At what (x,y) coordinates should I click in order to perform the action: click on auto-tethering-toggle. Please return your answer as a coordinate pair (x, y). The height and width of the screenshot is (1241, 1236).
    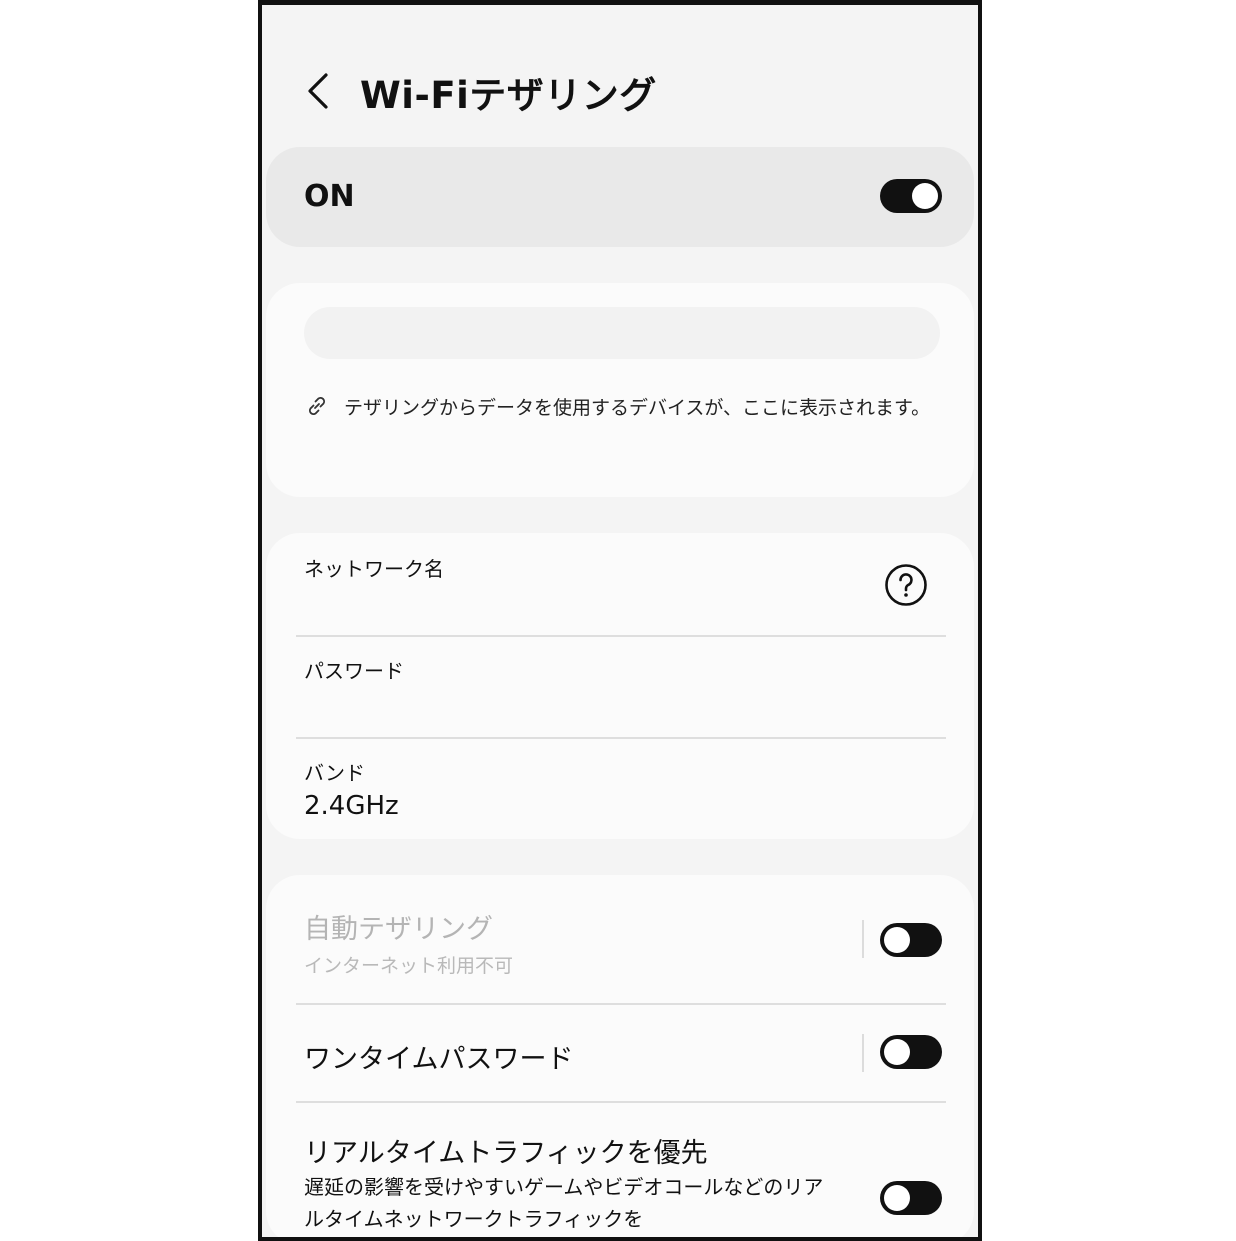
    Looking at the image, I should click on (911, 940).